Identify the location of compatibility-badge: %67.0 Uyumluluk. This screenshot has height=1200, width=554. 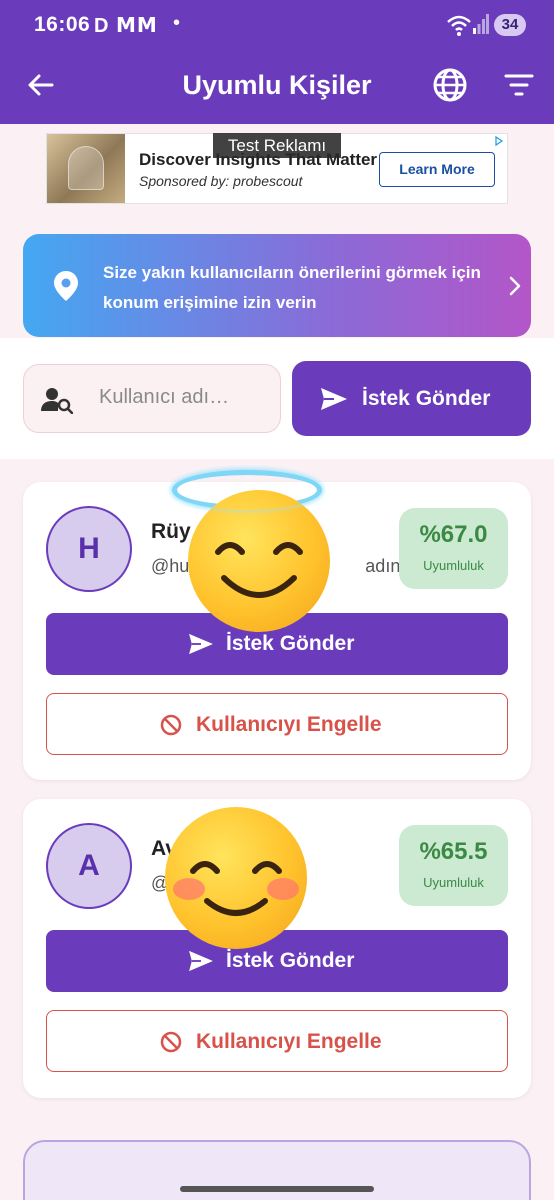
(453, 548).